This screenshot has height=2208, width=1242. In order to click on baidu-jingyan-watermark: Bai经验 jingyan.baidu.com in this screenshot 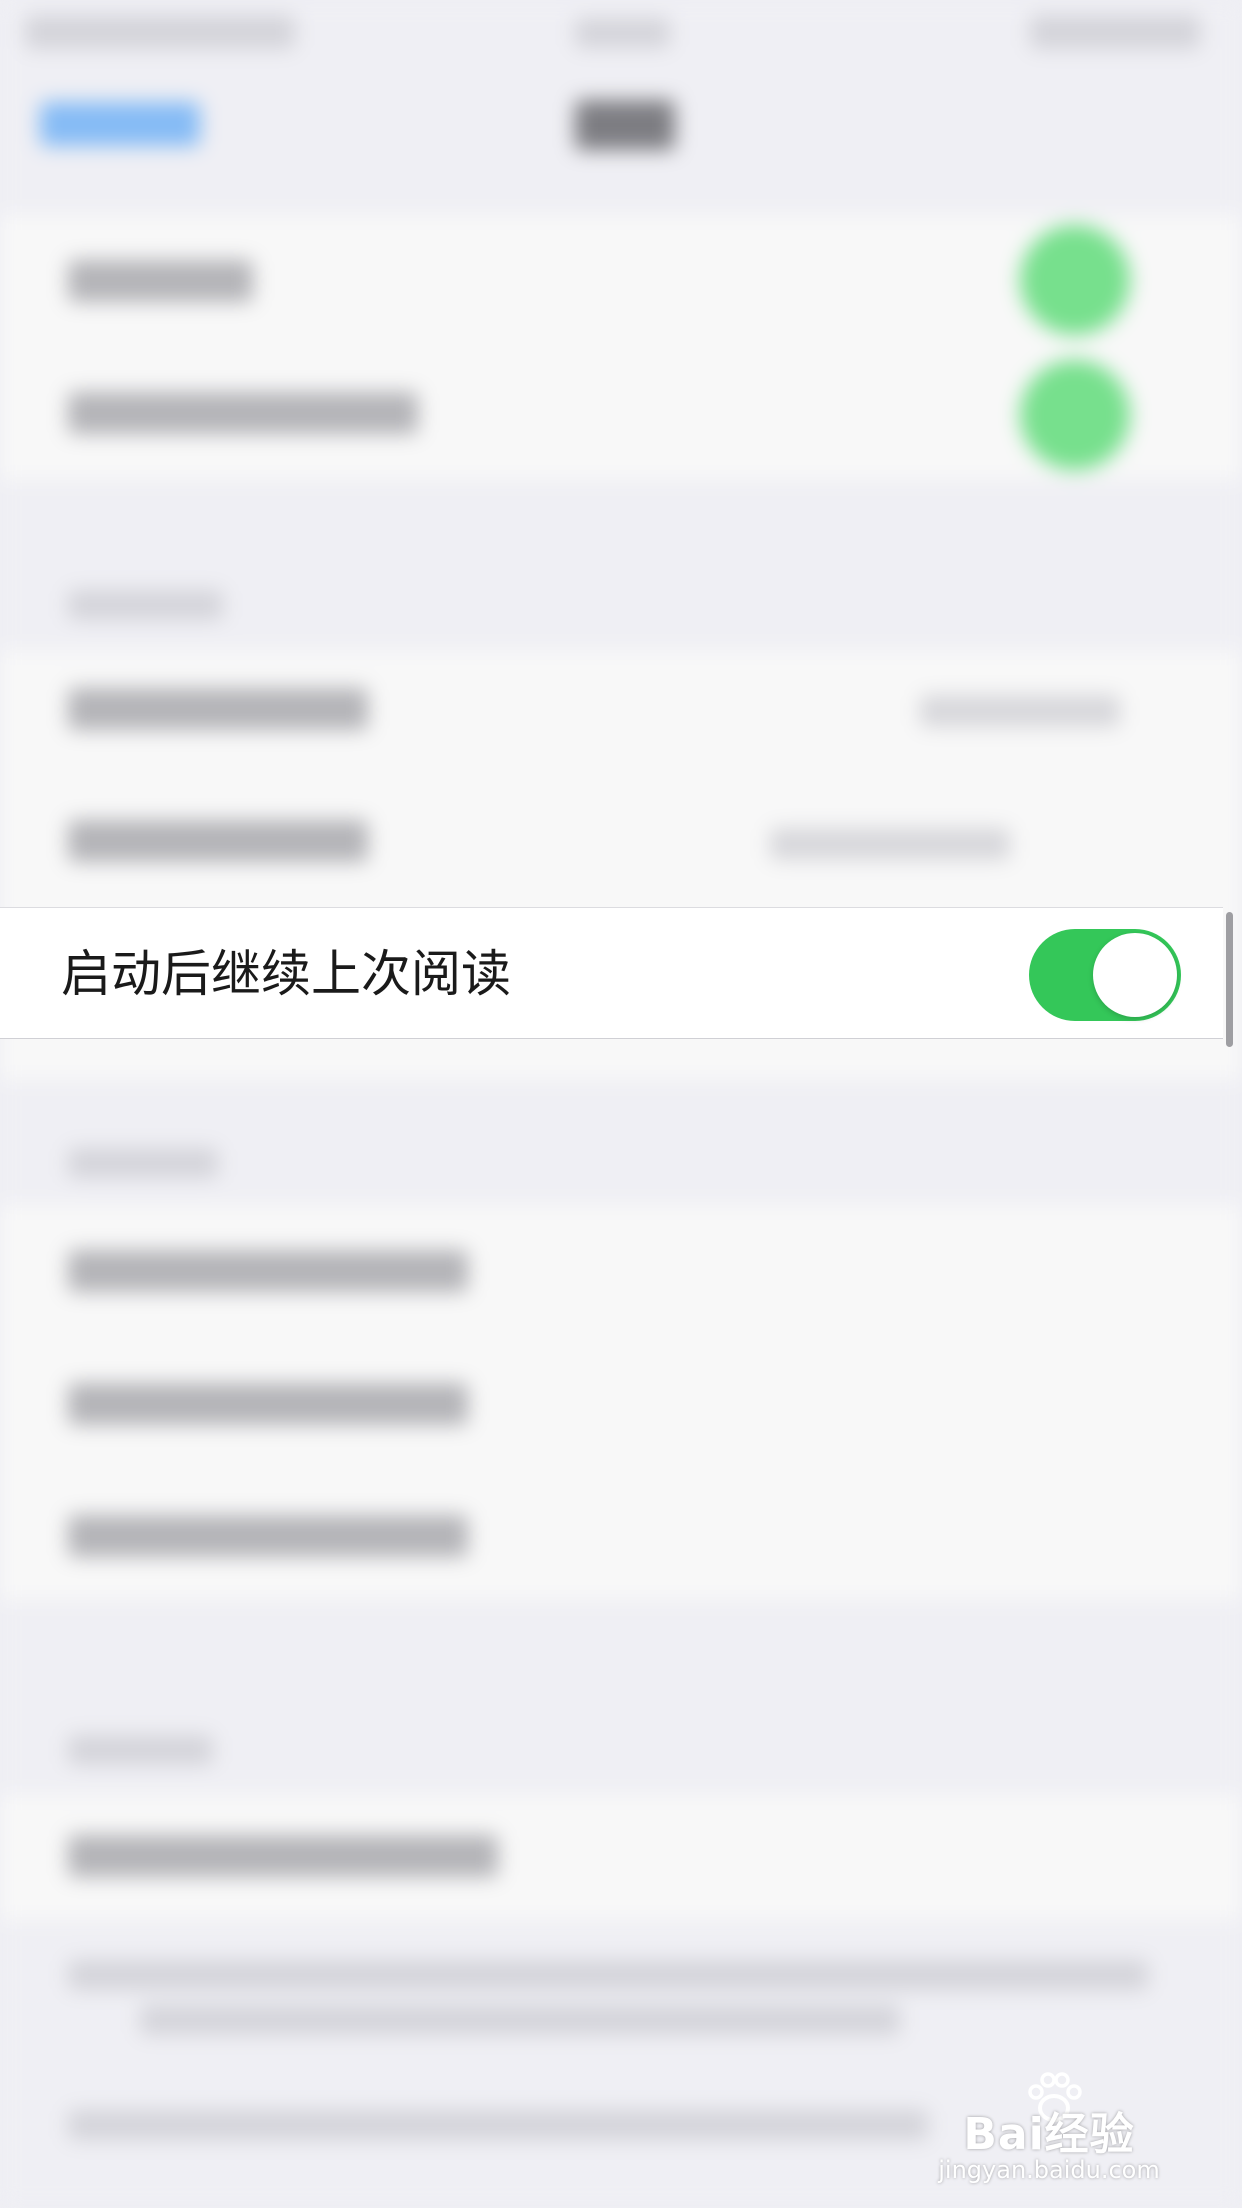, I will do `click(1049, 2128)`.